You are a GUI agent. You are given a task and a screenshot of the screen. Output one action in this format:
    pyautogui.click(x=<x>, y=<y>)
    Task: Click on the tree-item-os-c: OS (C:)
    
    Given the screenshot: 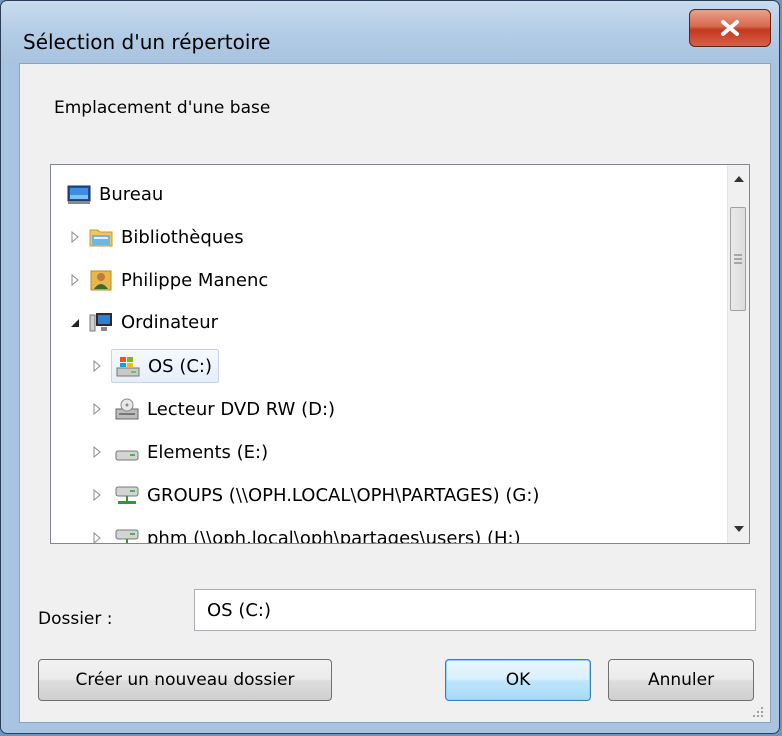 What is the action you would take?
    pyautogui.click(x=165, y=366)
    